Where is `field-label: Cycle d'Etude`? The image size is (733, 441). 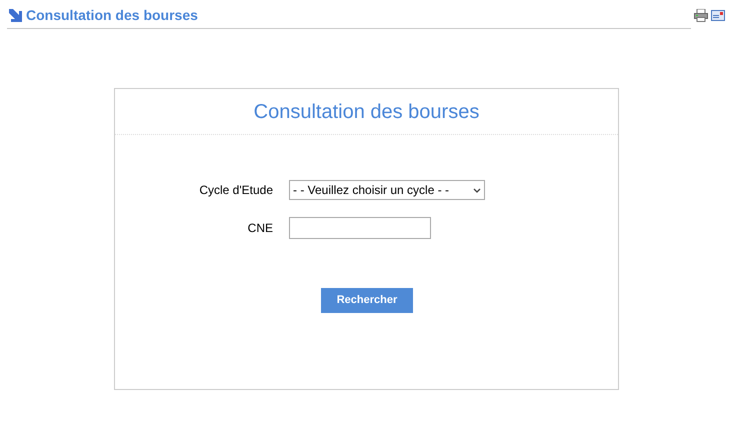
field-label: Cycle d'Etude is located at coordinates (236, 190).